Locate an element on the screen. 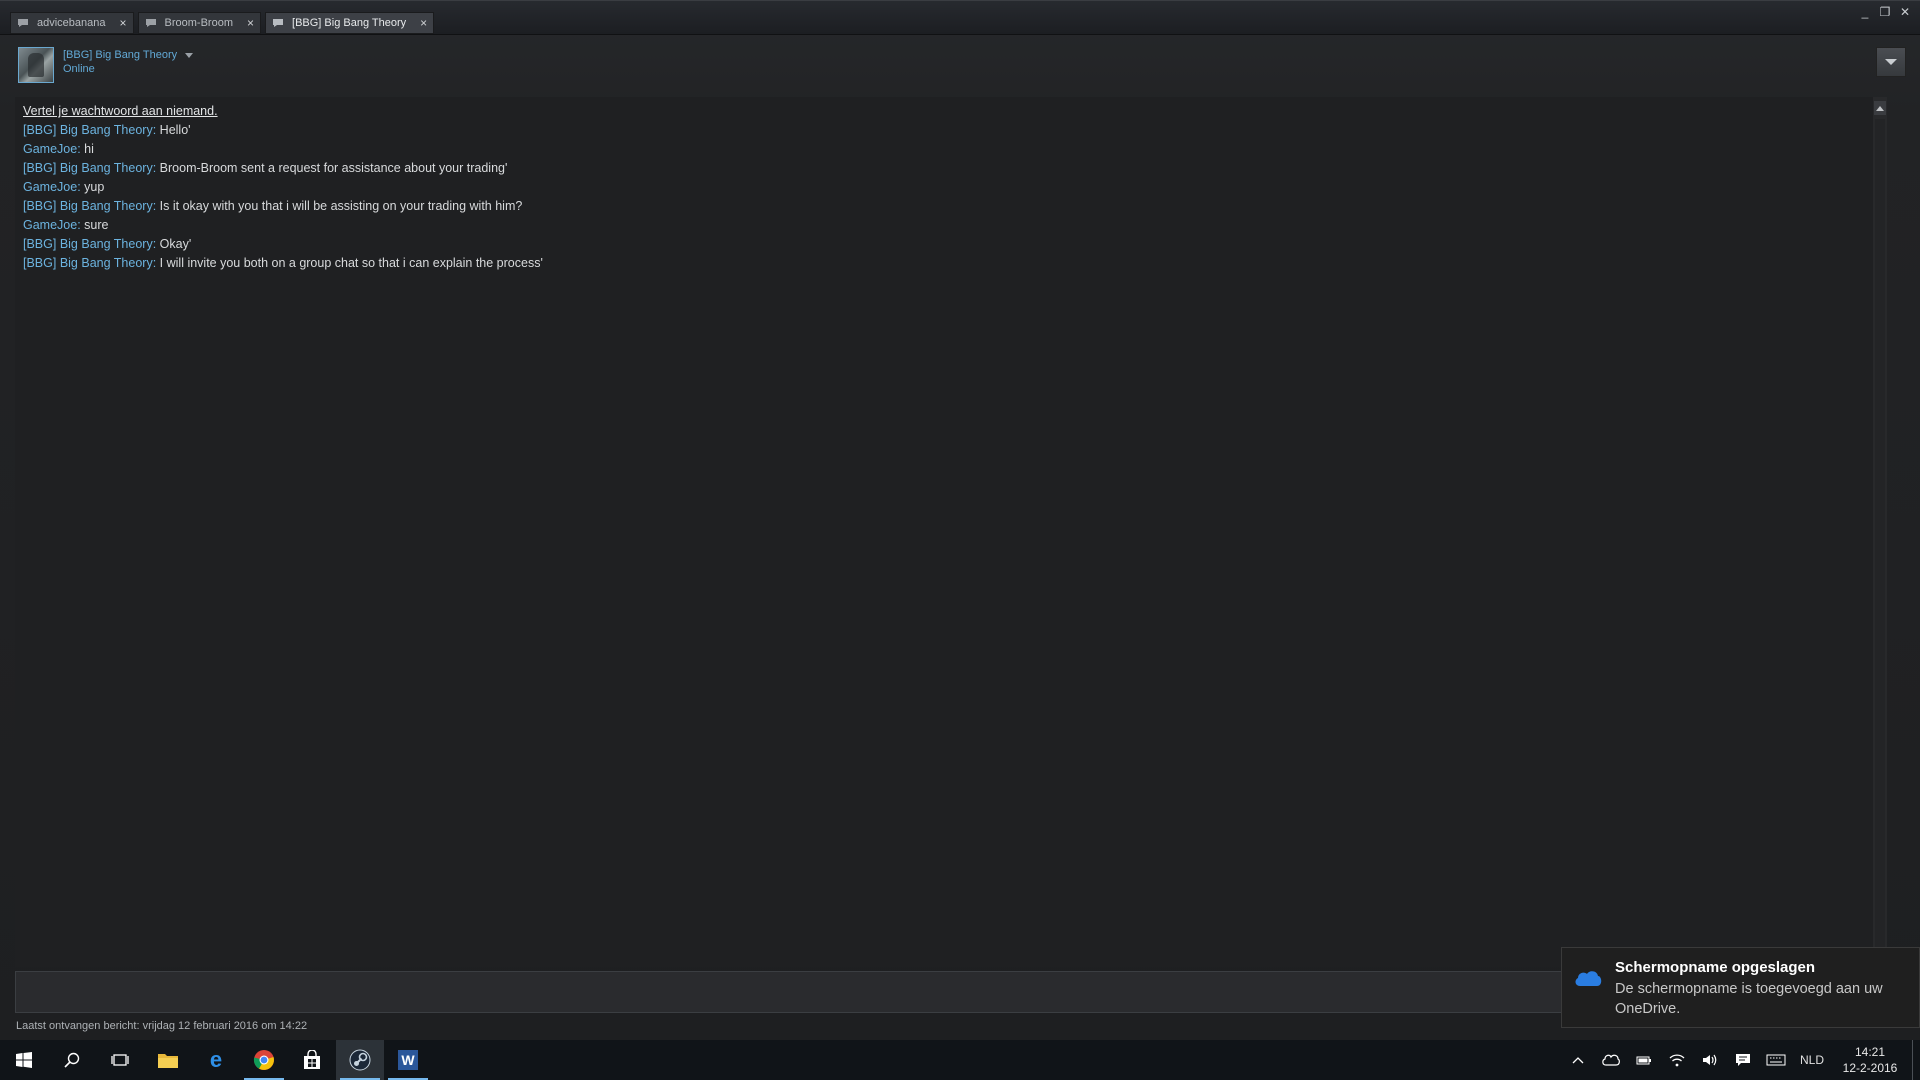 The image size is (1920, 1080). chat-message: GameJoe: sure is located at coordinates (66, 225).